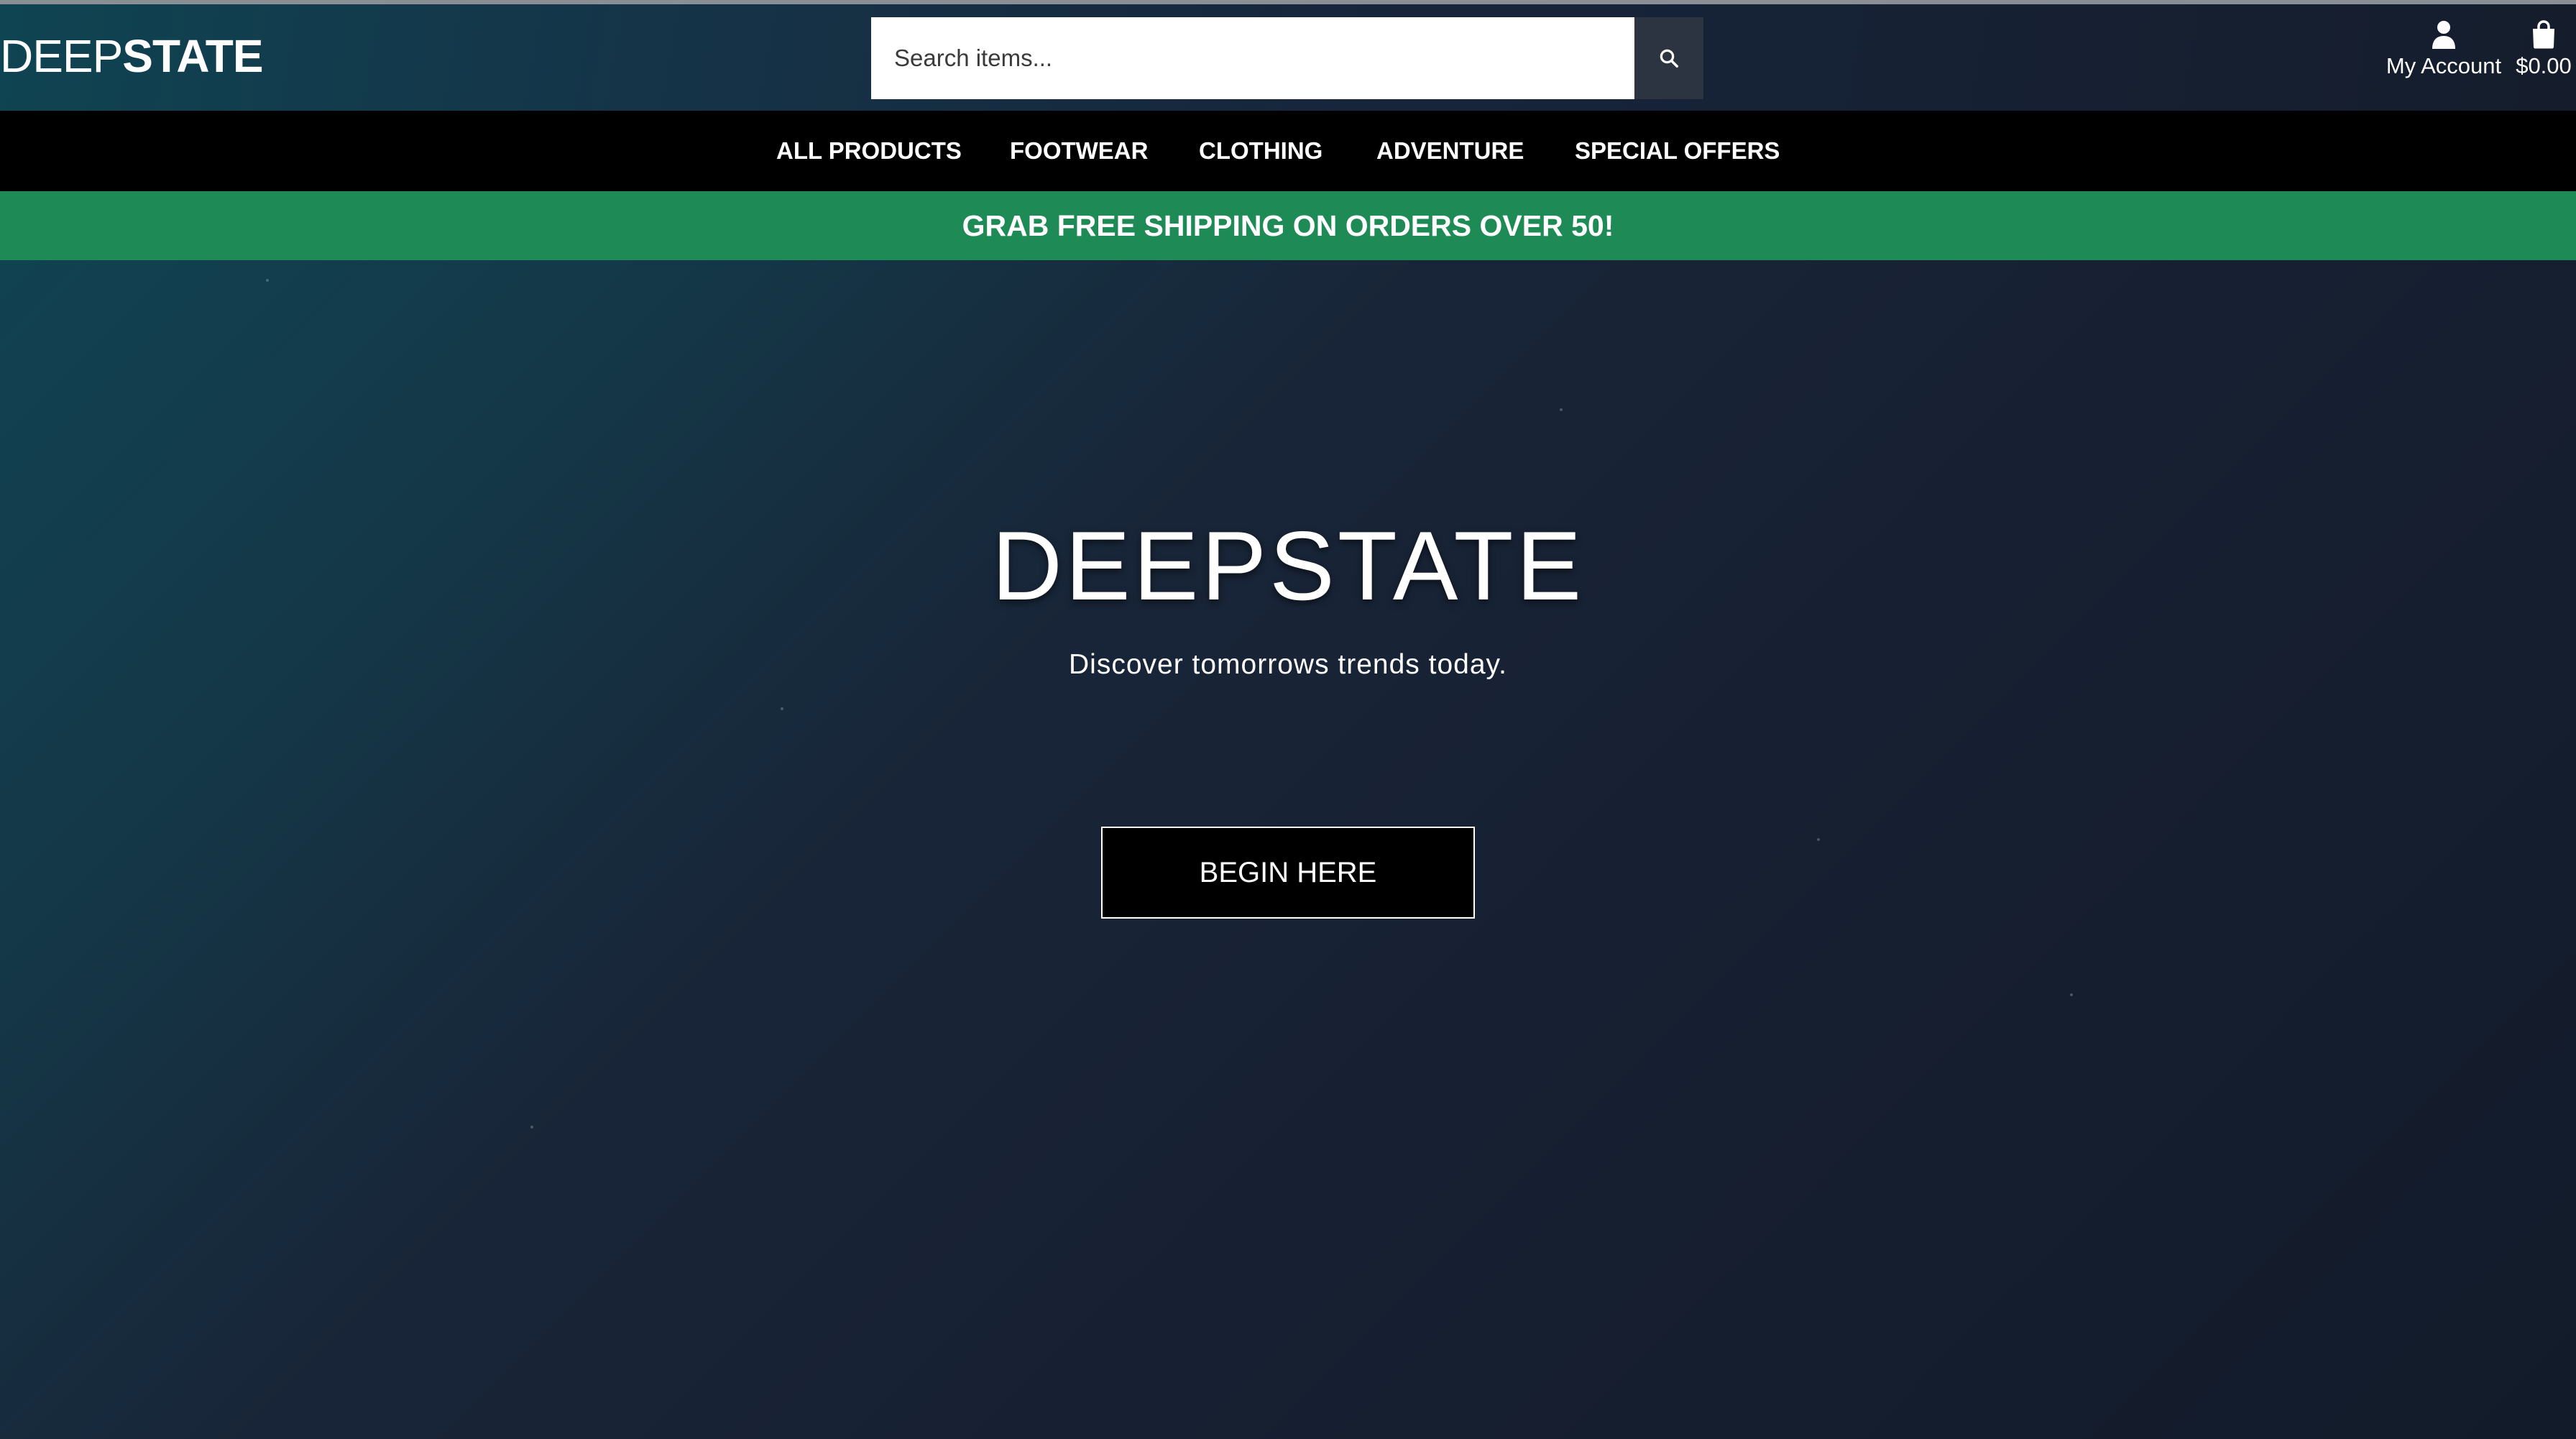 Image resolution: width=2576 pixels, height=1439 pixels. I want to click on nav-item-clothing: CLOTHING, so click(1260, 151).